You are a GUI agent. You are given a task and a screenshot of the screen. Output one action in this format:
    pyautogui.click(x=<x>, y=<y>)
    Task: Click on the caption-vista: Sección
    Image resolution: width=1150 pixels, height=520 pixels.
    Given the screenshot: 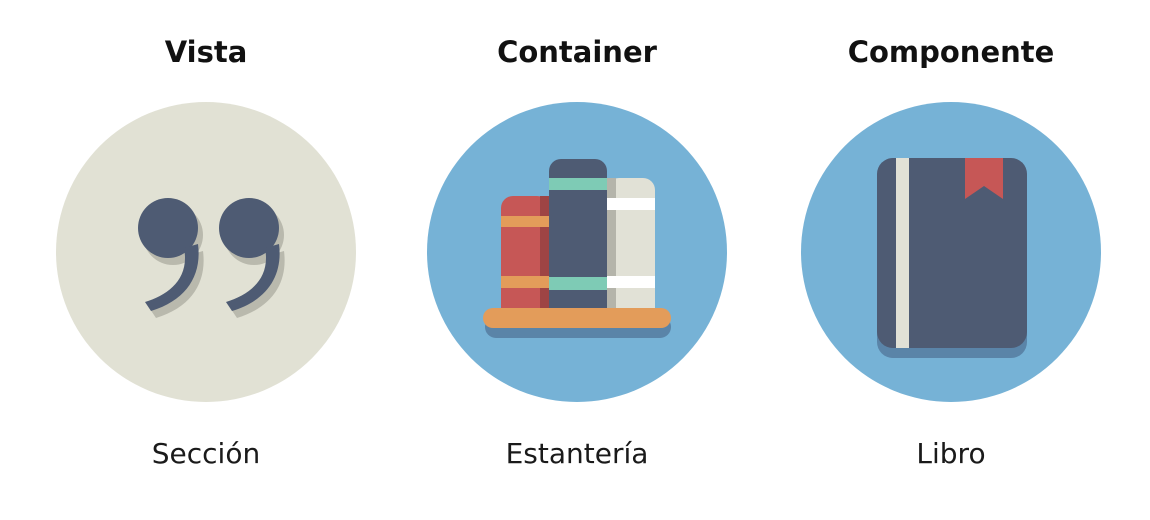 What is the action you would take?
    pyautogui.click(x=206, y=453)
    